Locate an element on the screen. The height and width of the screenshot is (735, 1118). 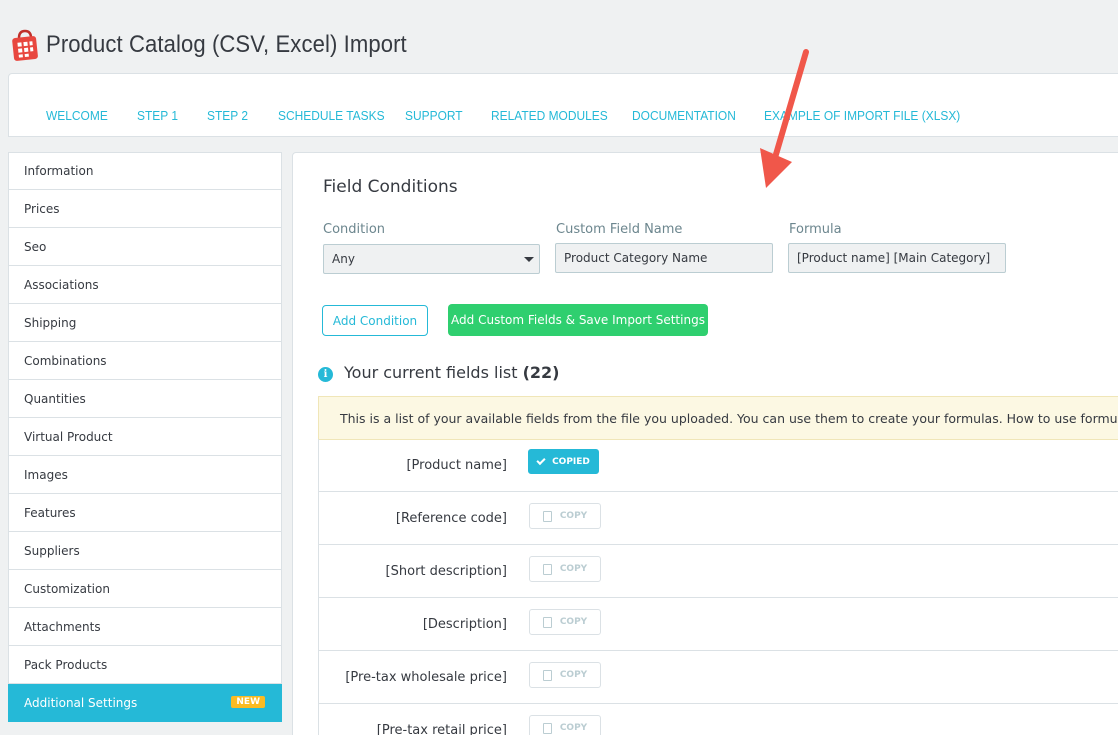
custom-field-name-input: Product Category Name is located at coordinates (664, 258).